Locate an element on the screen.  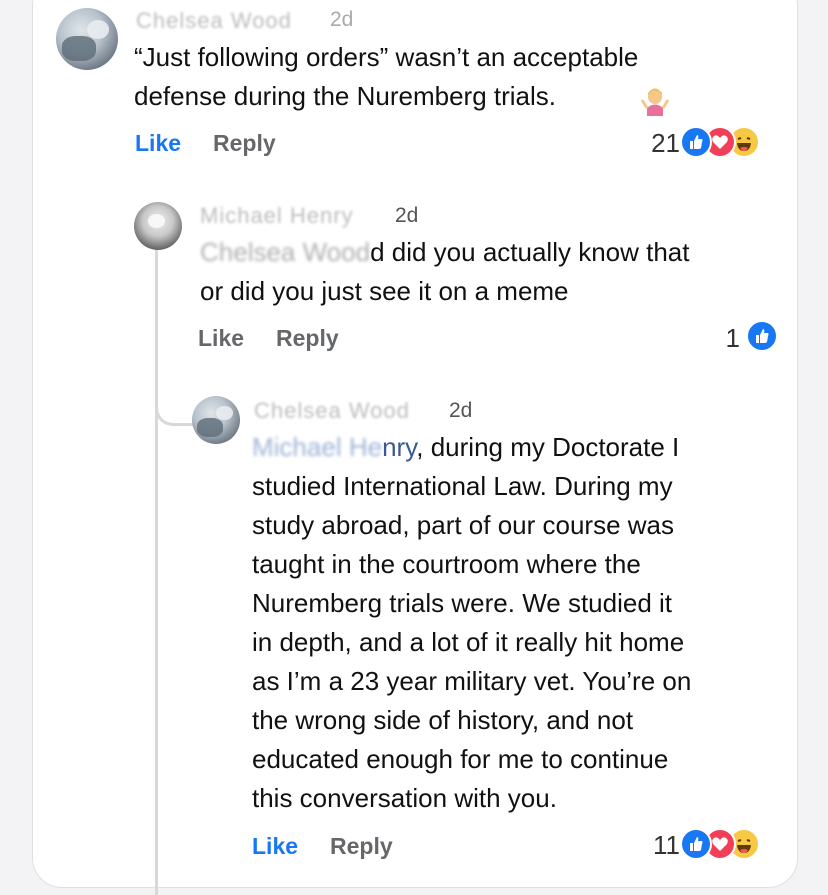
reaction-count: 21 is located at coordinates (655, 143).